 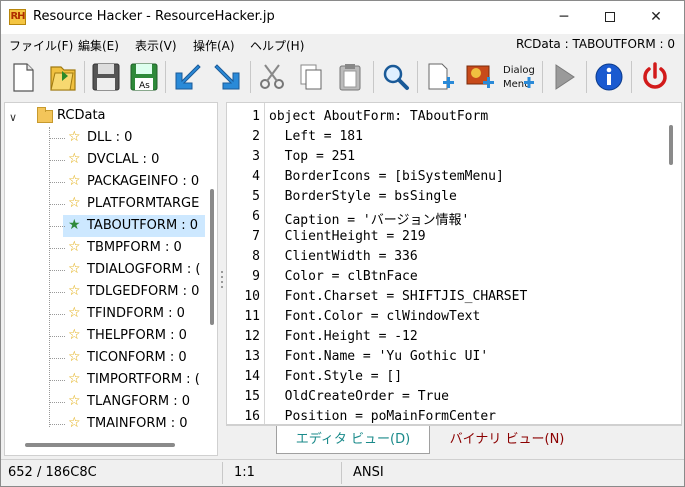 What do you see at coordinates (439, 77) in the screenshot?
I see `add-resource-button` at bounding box center [439, 77].